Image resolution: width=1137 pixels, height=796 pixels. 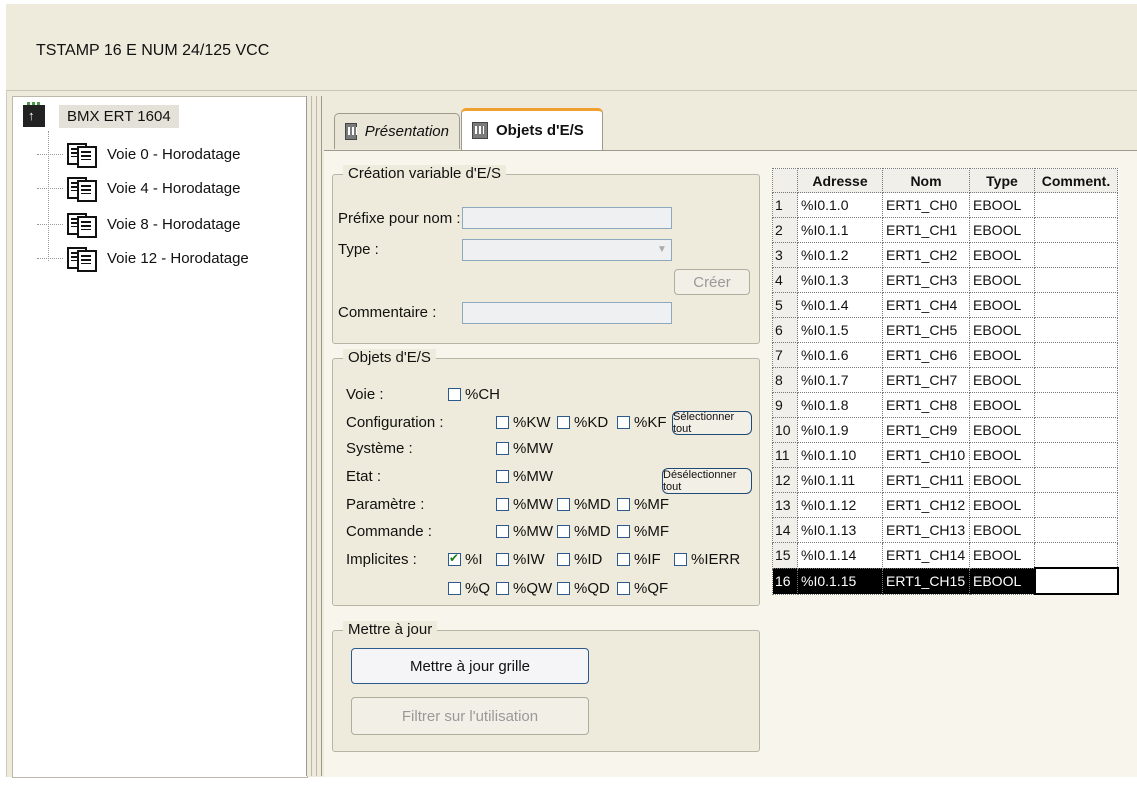 I want to click on address-cell: %I0.1.6, so click(x=840, y=355).